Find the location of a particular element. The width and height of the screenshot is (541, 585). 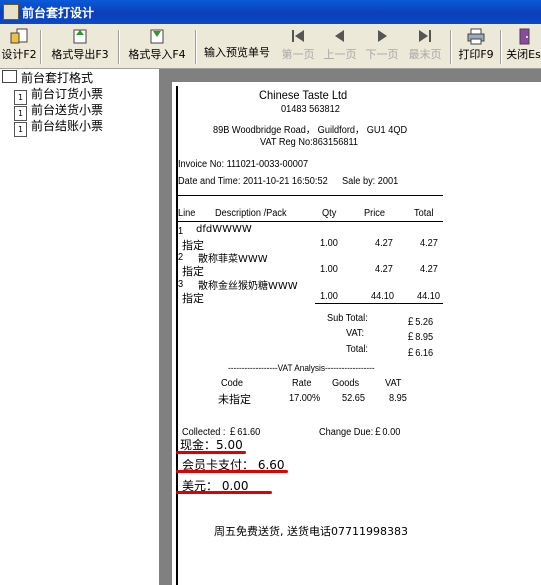

col-total: Total is located at coordinates (424, 213).